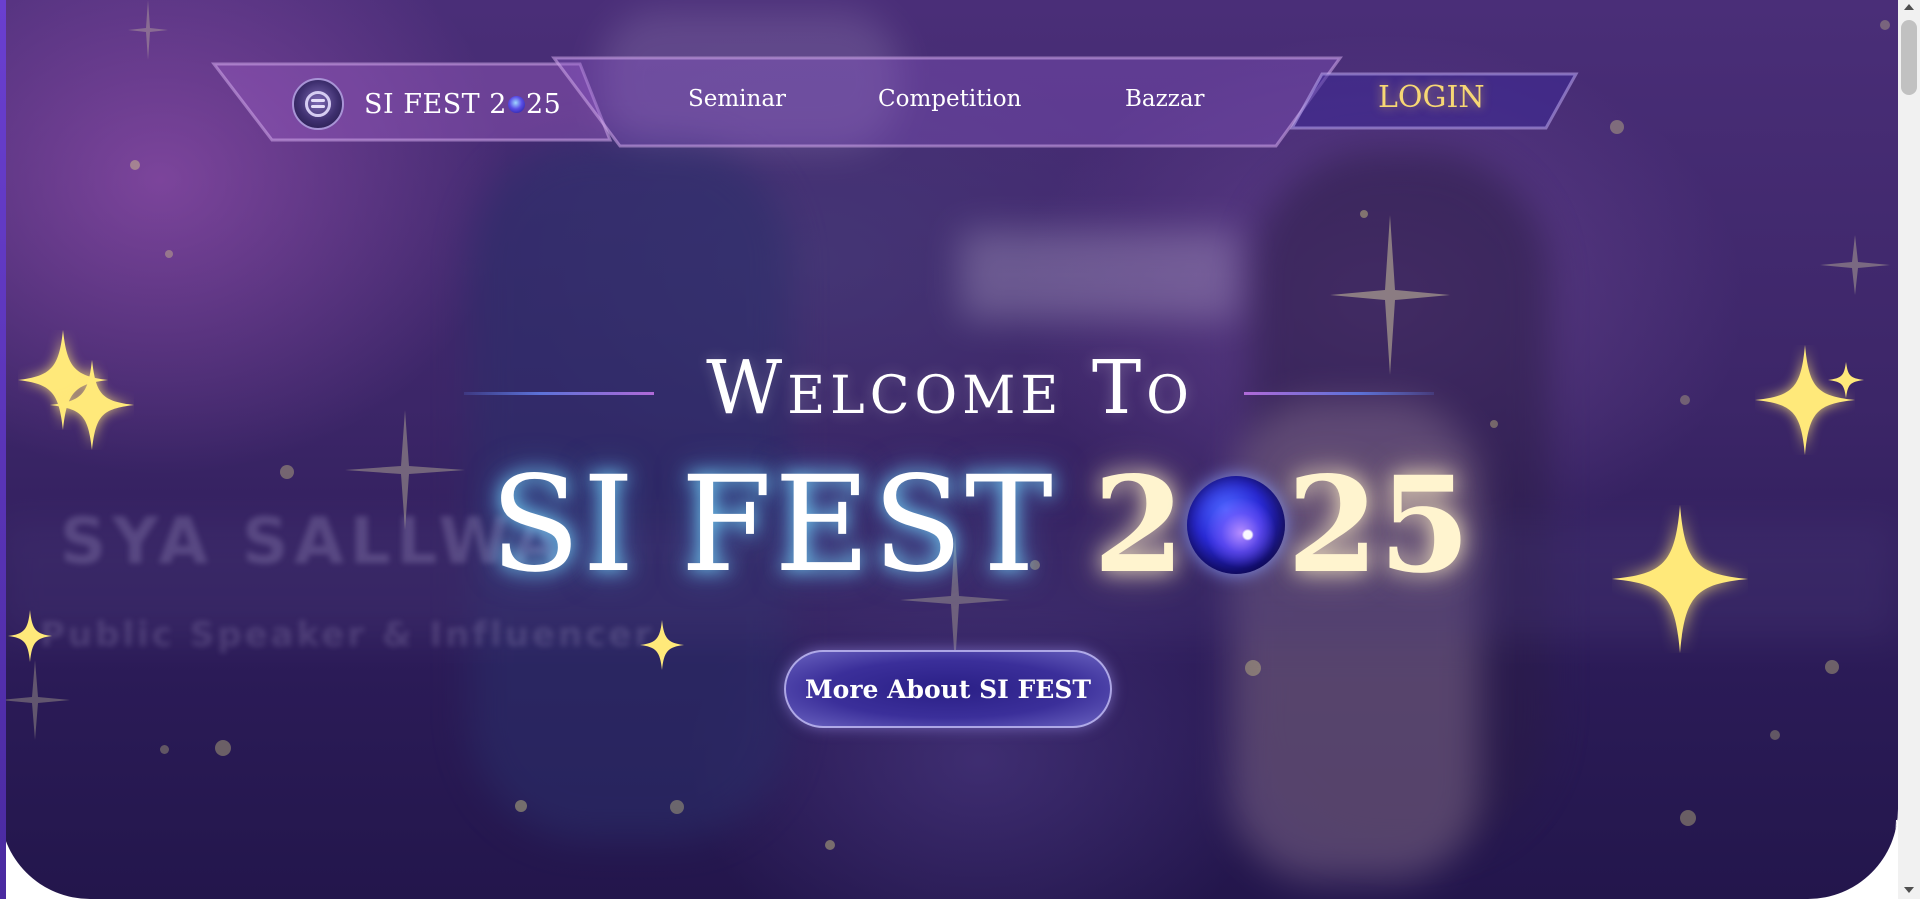 Image resolution: width=1920 pixels, height=899 pixels. What do you see at coordinates (318, 104) in the screenshot?
I see `si-fest-emblem-icon` at bounding box center [318, 104].